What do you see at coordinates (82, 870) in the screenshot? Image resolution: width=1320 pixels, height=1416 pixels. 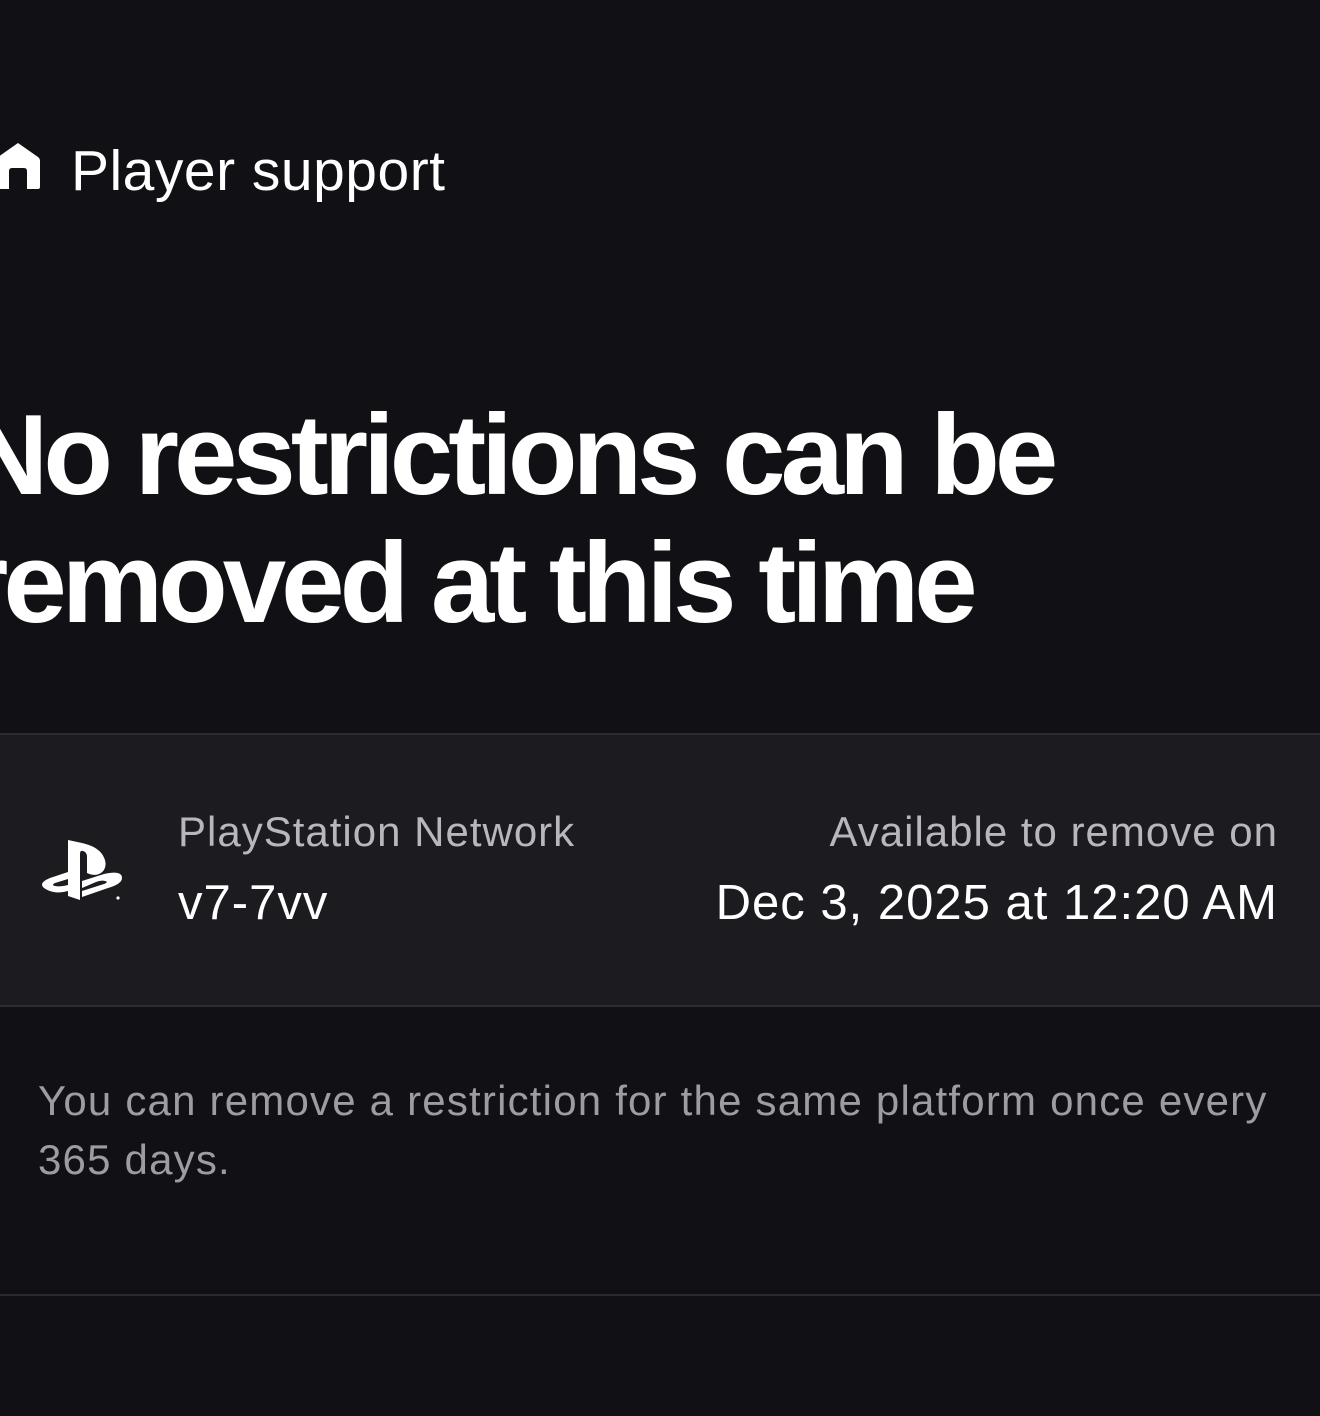 I see `playstation-icon` at bounding box center [82, 870].